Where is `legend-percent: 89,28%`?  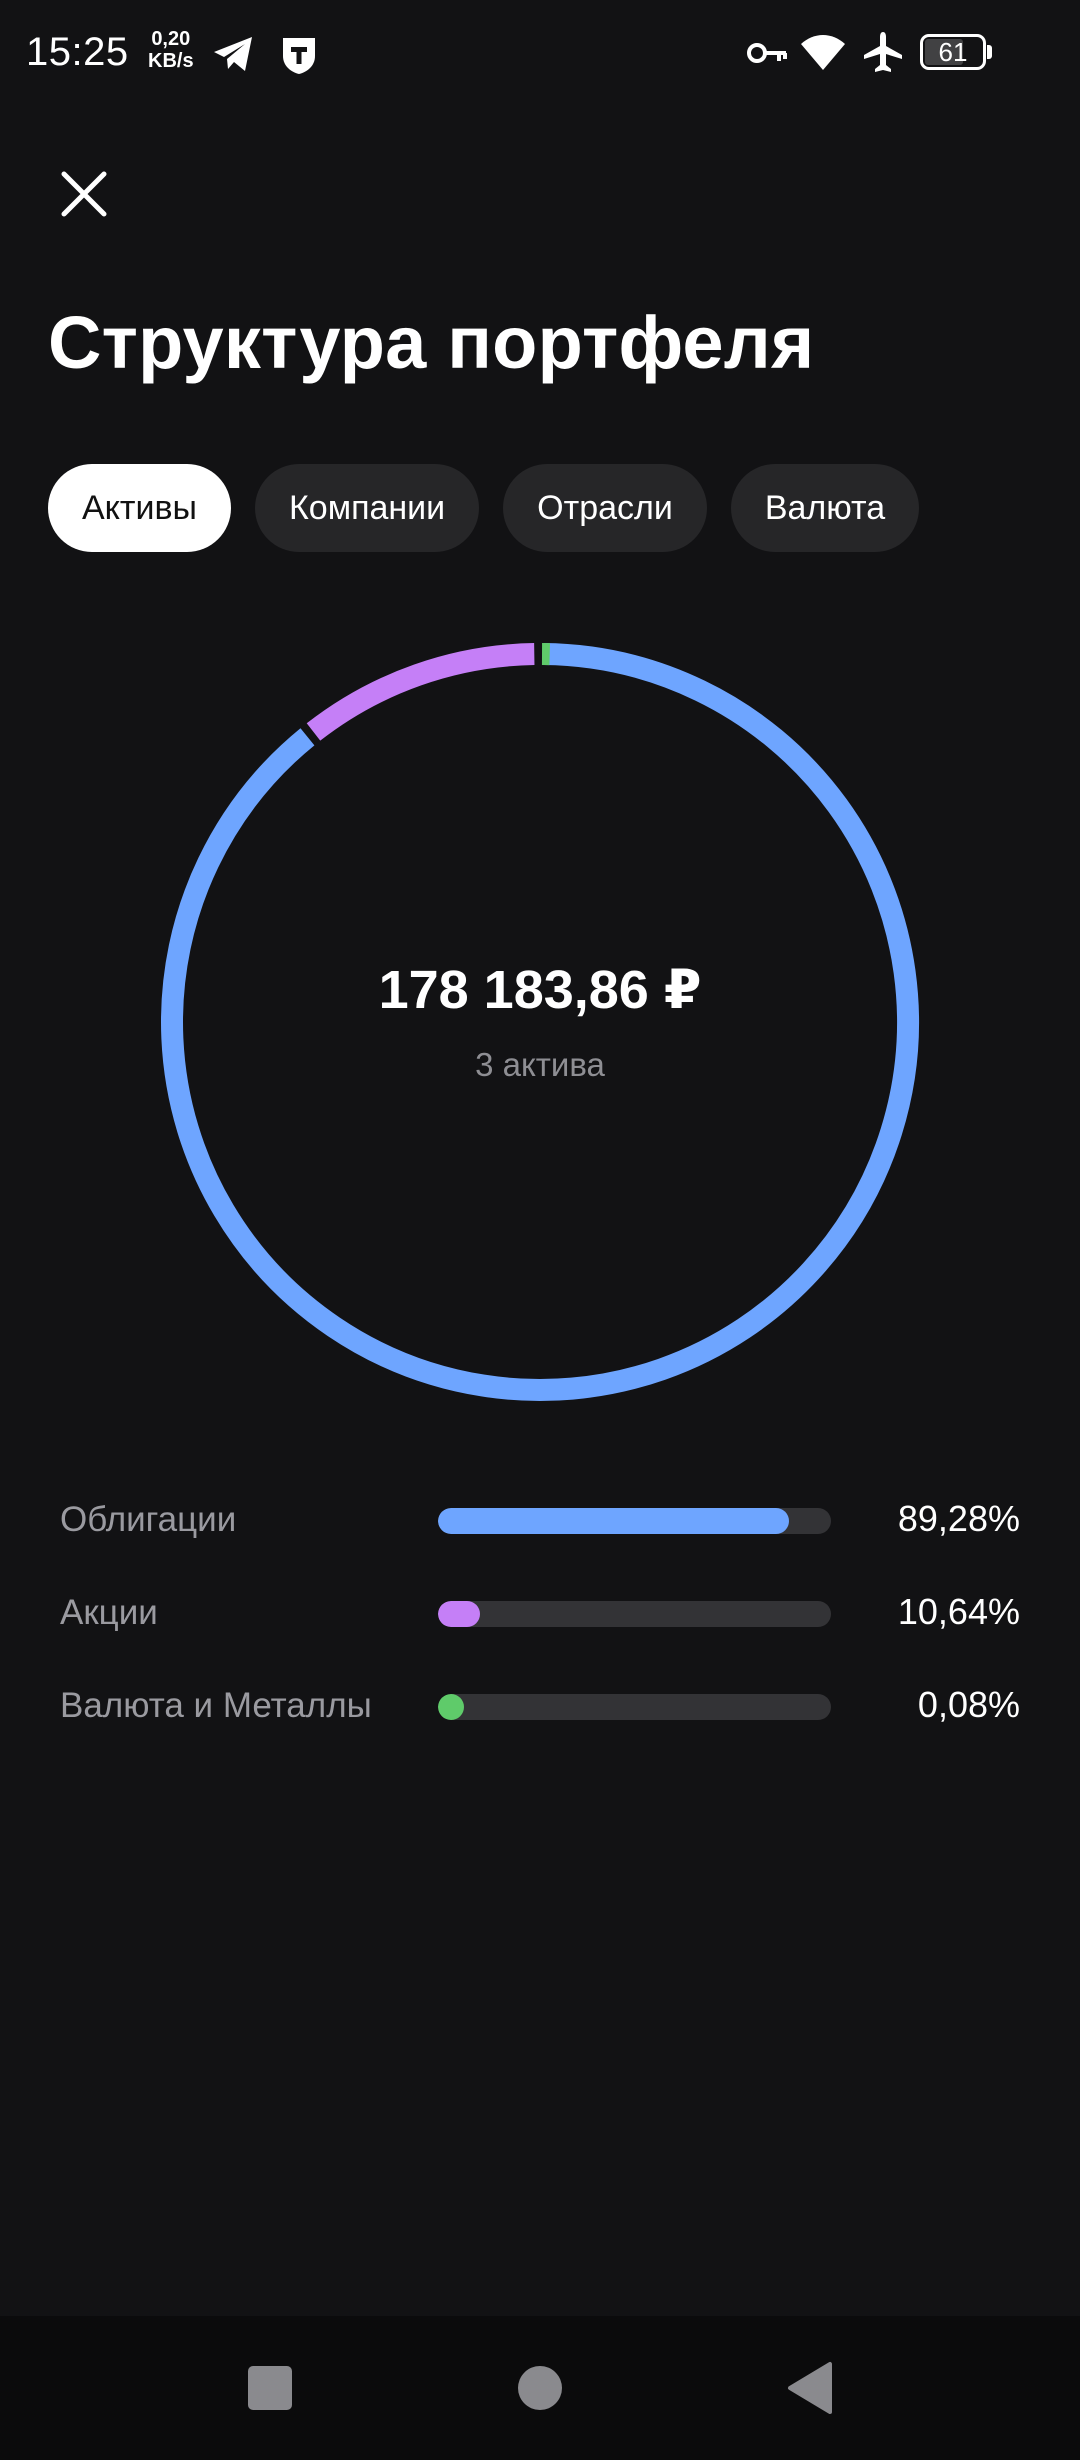 legend-percent: 89,28% is located at coordinates (958, 1518).